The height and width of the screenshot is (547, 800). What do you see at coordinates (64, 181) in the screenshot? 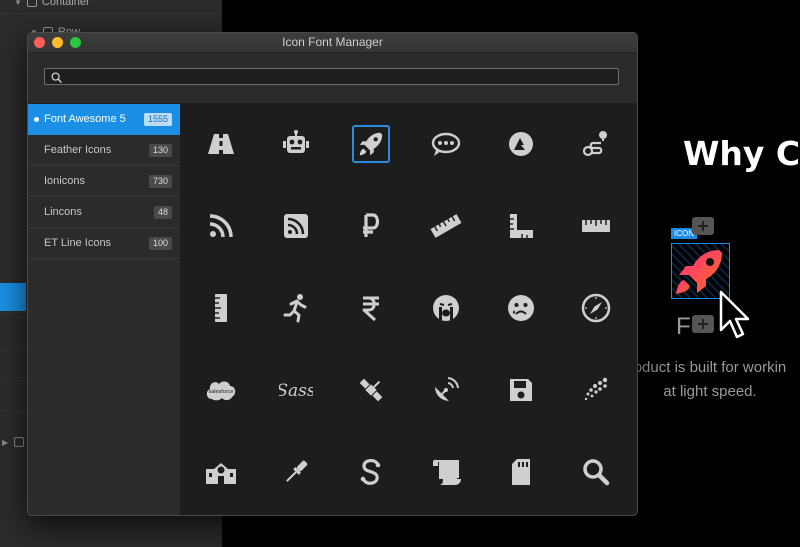
I see `library-label: Ionicons` at bounding box center [64, 181].